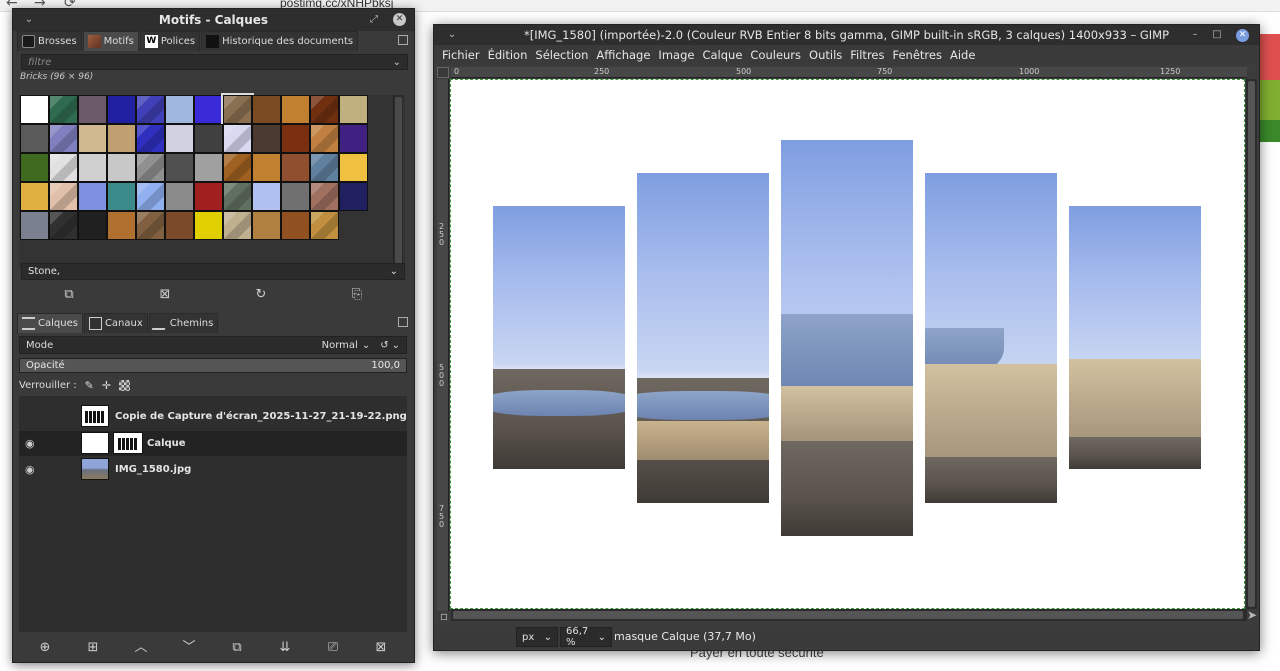 The height and width of the screenshot is (671, 1280). What do you see at coordinates (93, 648) in the screenshot?
I see `new-layer-group-icon: ⊞` at bounding box center [93, 648].